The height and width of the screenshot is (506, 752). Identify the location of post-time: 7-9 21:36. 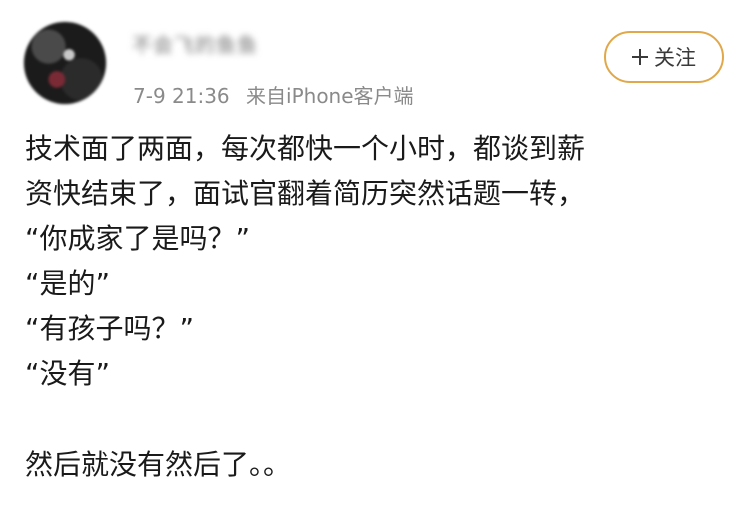
(181, 96).